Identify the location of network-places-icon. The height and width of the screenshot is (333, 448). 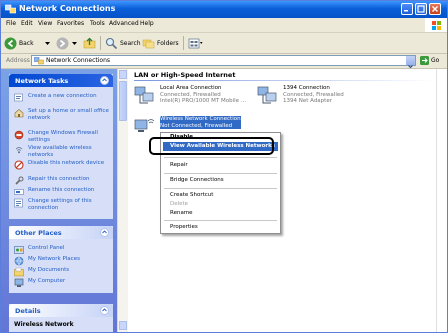
(19, 261).